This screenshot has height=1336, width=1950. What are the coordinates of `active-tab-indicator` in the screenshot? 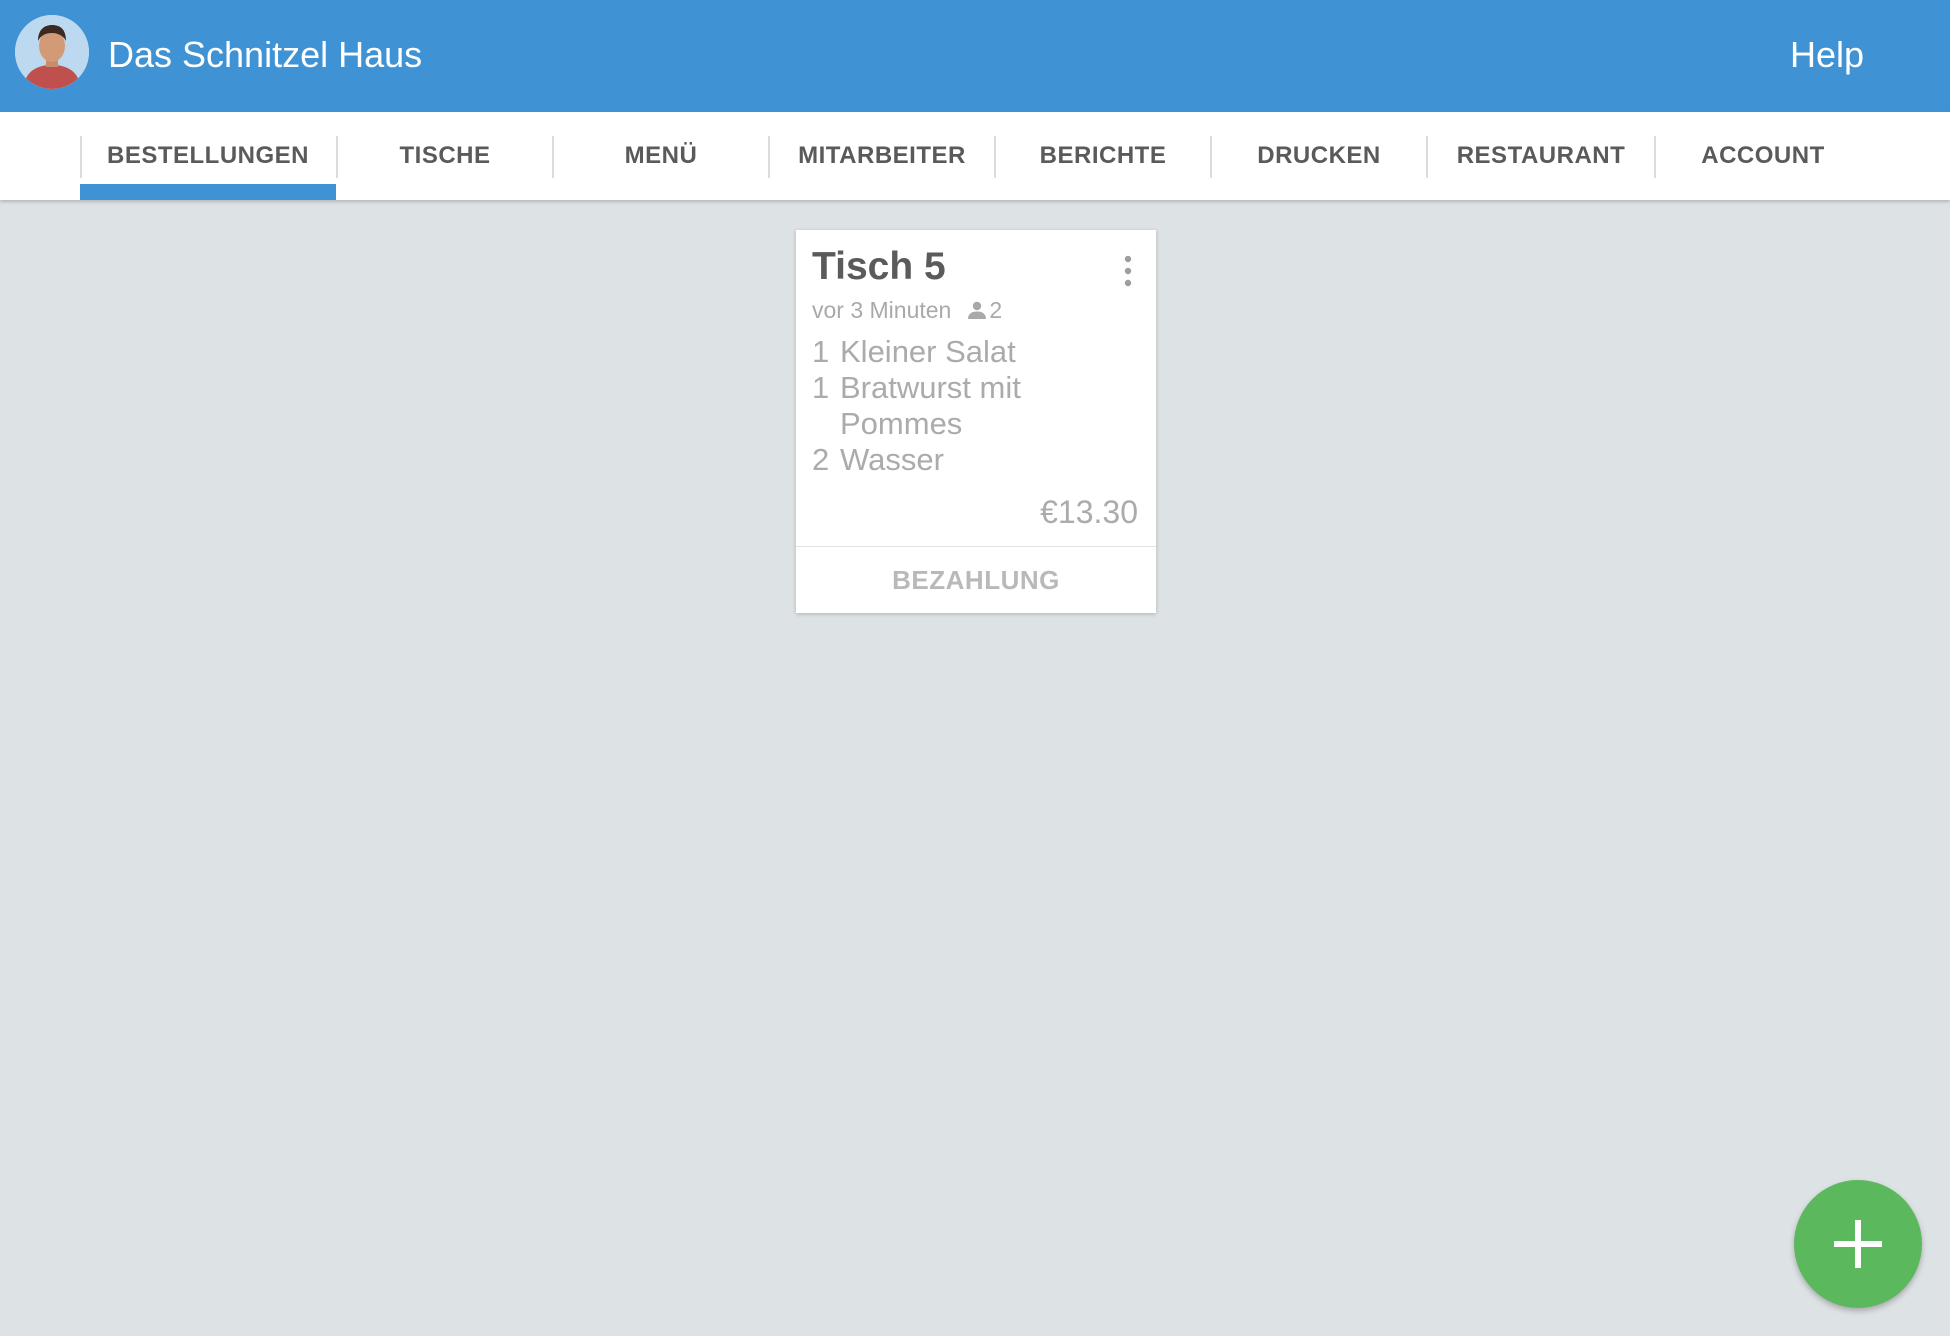 It's located at (208, 192).